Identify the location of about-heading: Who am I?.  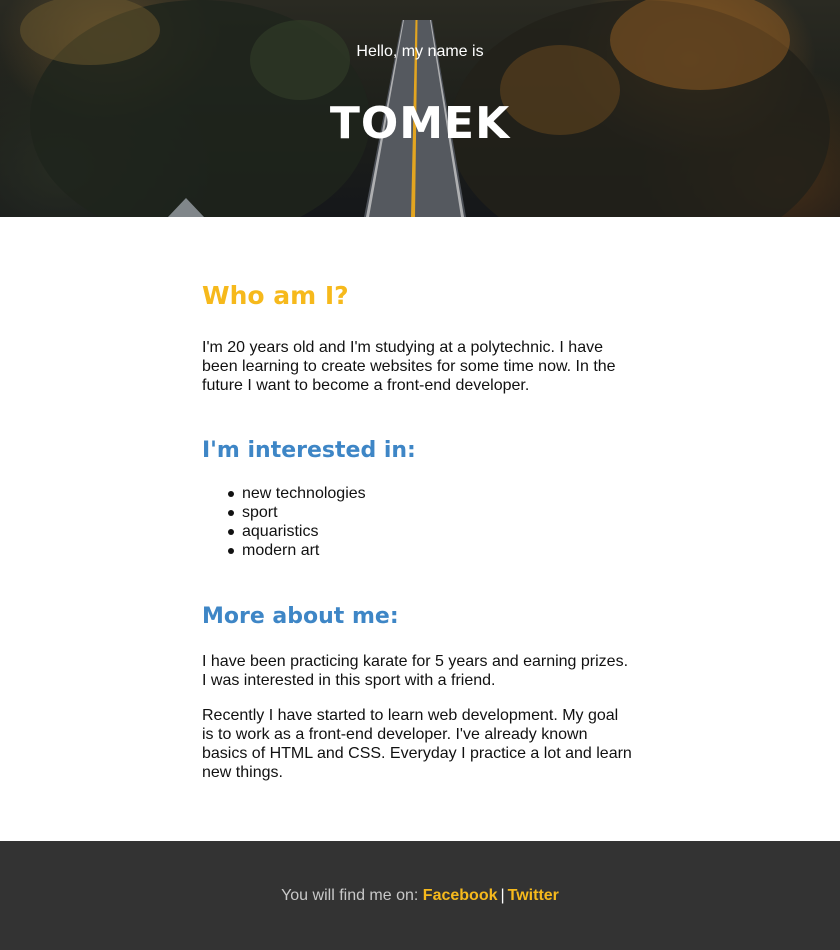
(275, 295).